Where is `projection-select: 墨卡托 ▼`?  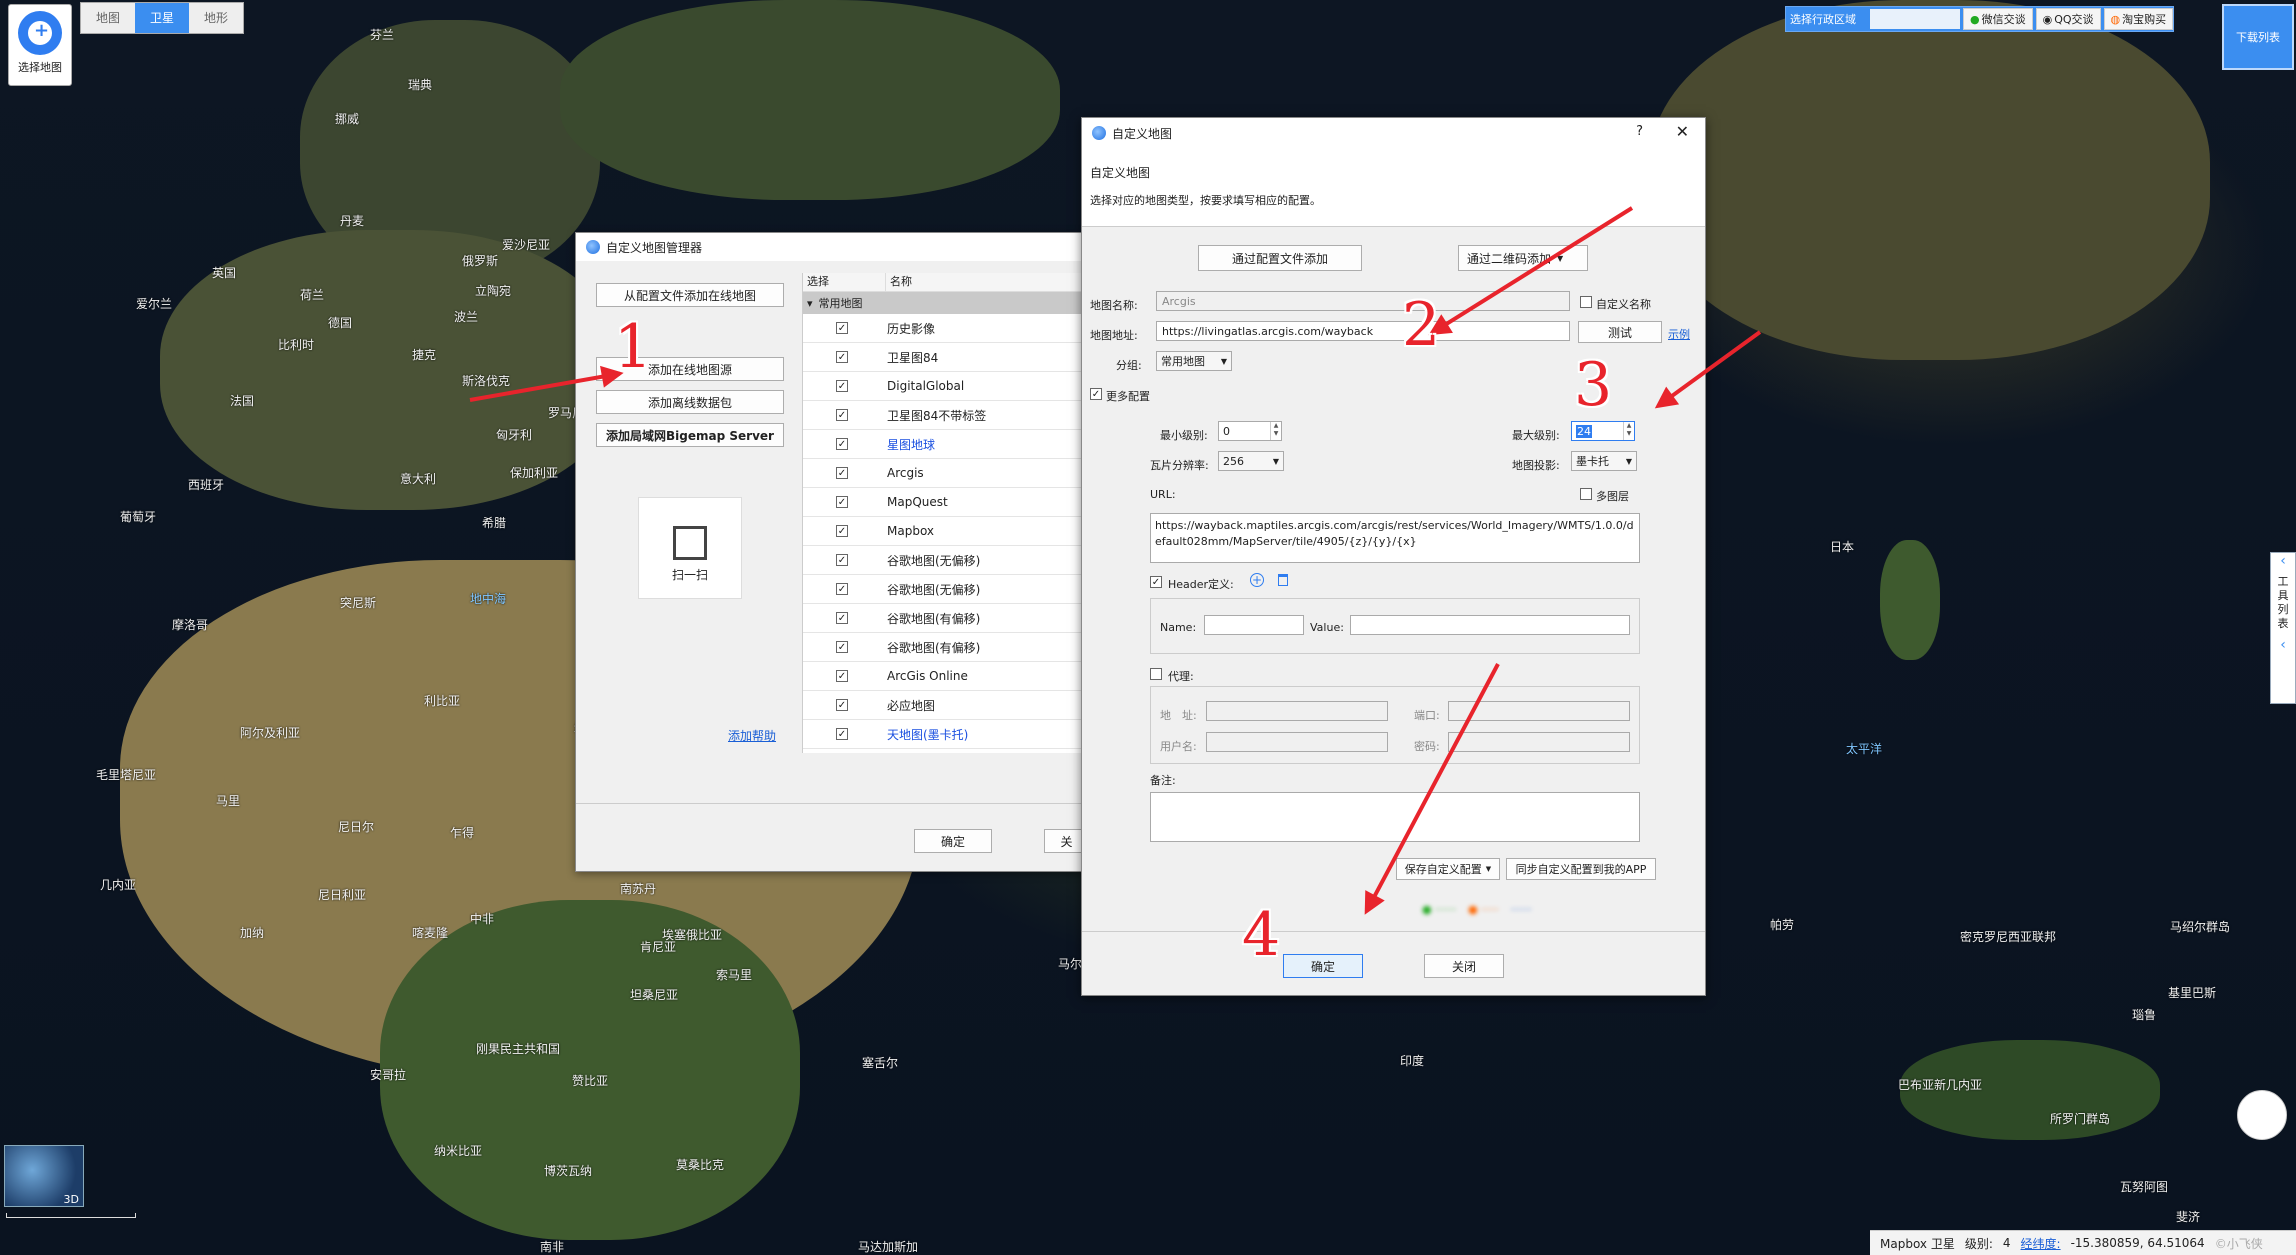 projection-select: 墨卡托 ▼ is located at coordinates (1604, 461).